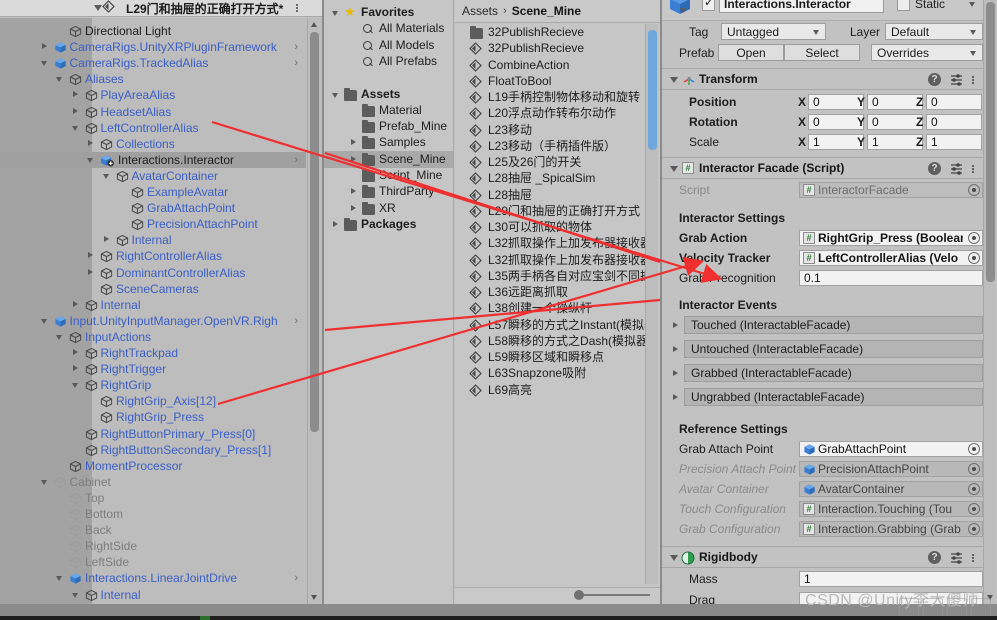 The height and width of the screenshot is (620, 997). What do you see at coordinates (388, 12) in the screenshot?
I see `project-tree-item: ★ Favorites` at bounding box center [388, 12].